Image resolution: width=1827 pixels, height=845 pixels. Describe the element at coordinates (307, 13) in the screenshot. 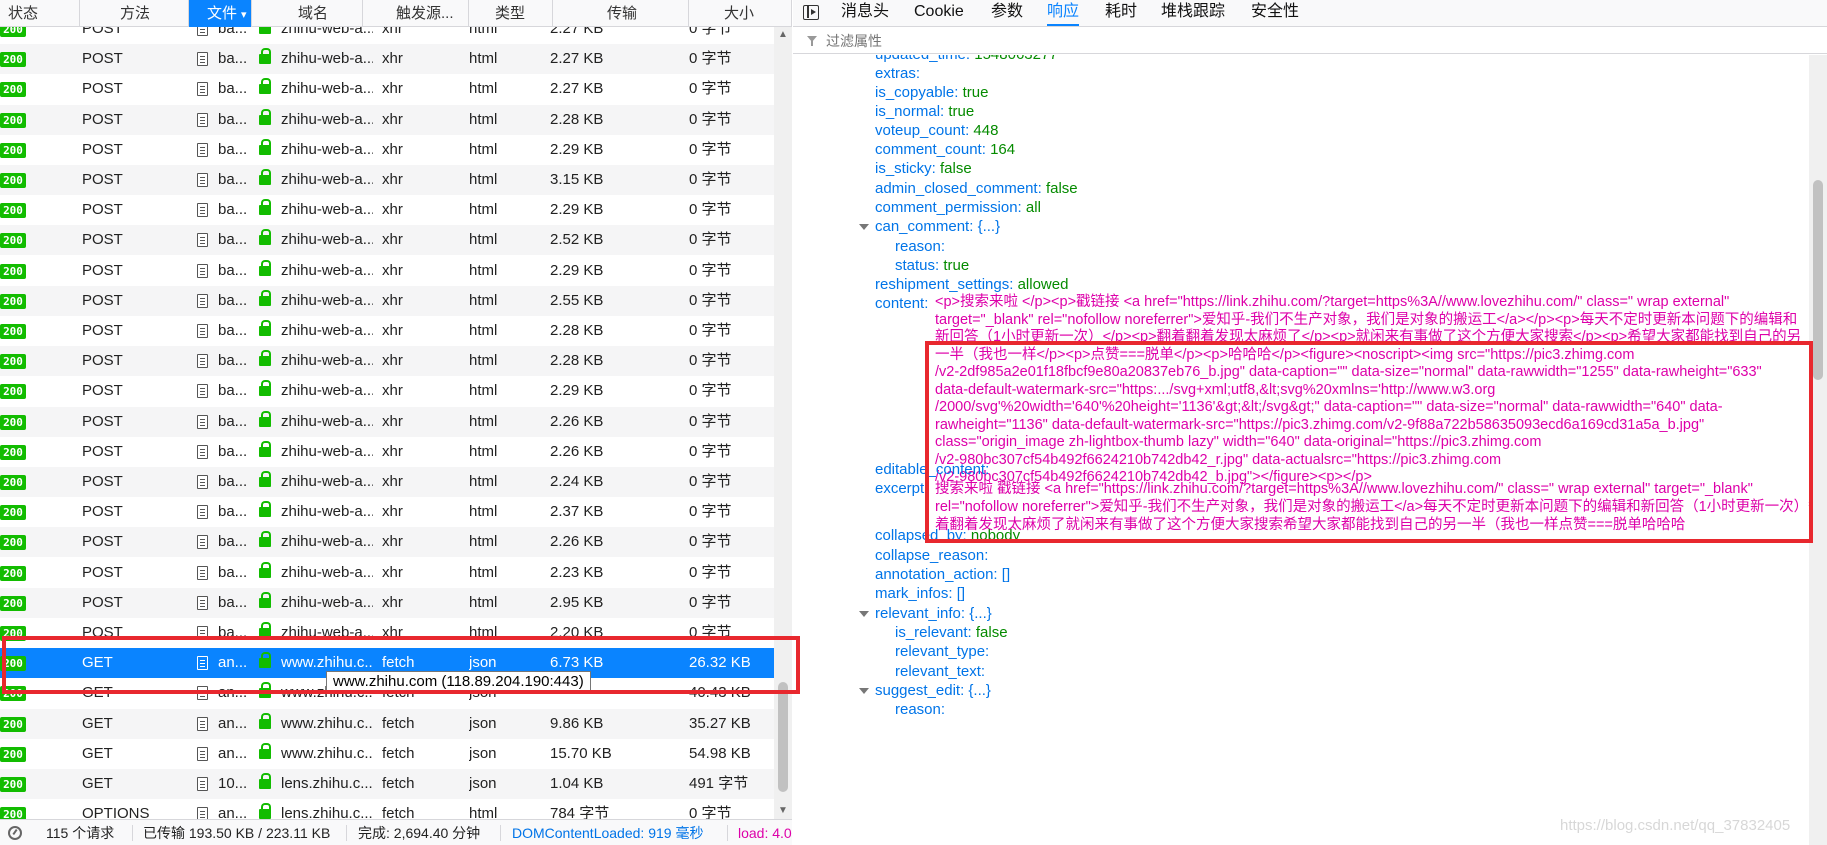

I see `col-domain: 域名` at that location.